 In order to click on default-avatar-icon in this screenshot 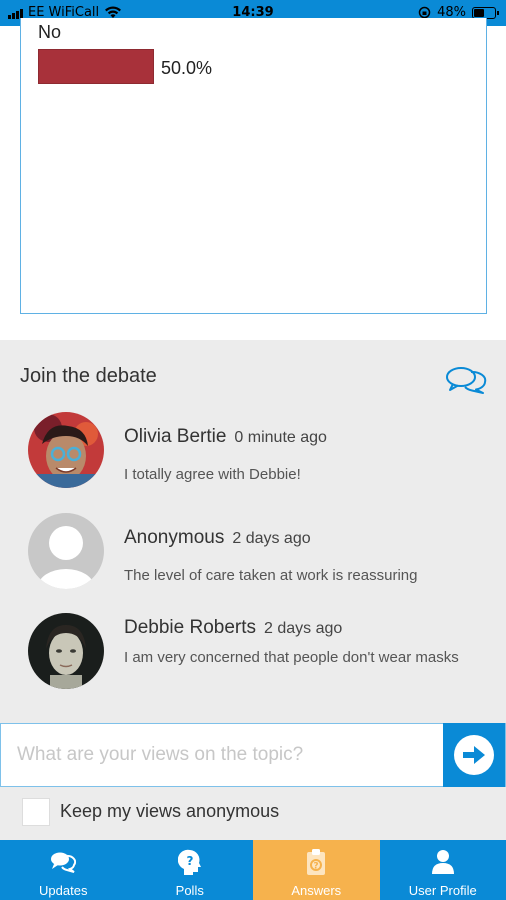, I will do `click(66, 551)`.